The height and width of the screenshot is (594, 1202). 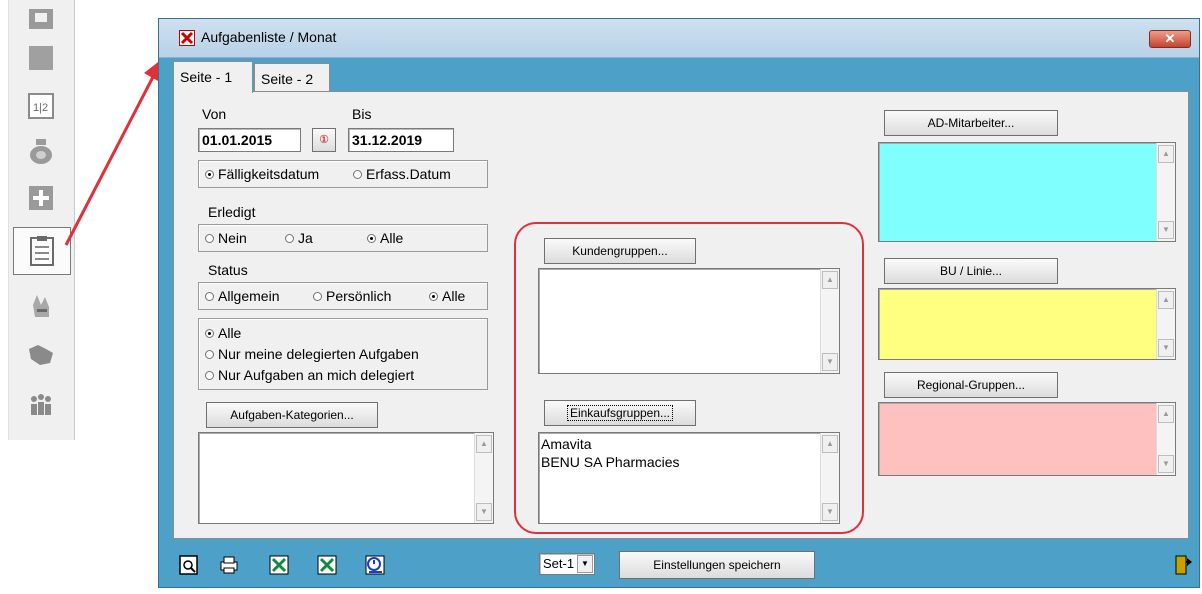 What do you see at coordinates (223, 333) in the screenshot?
I see `radio-delegation-alle: Alle` at bounding box center [223, 333].